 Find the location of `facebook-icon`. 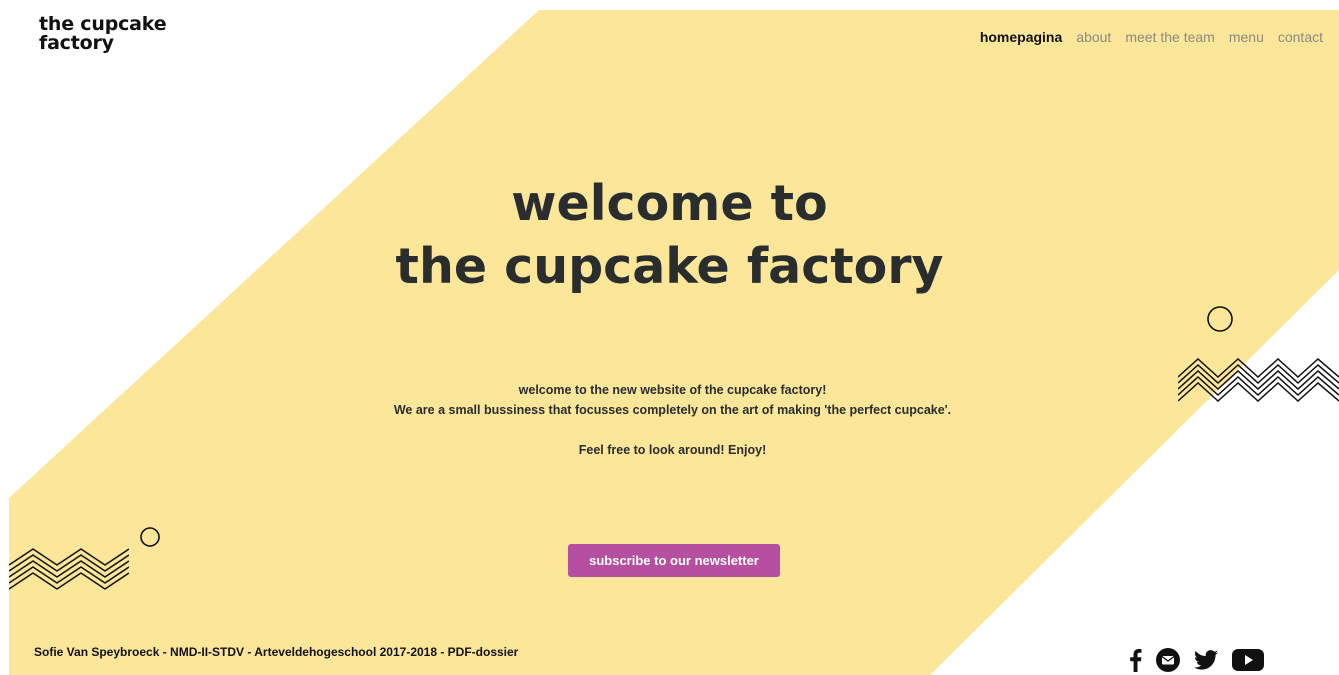

facebook-icon is located at coordinates (1135, 660).